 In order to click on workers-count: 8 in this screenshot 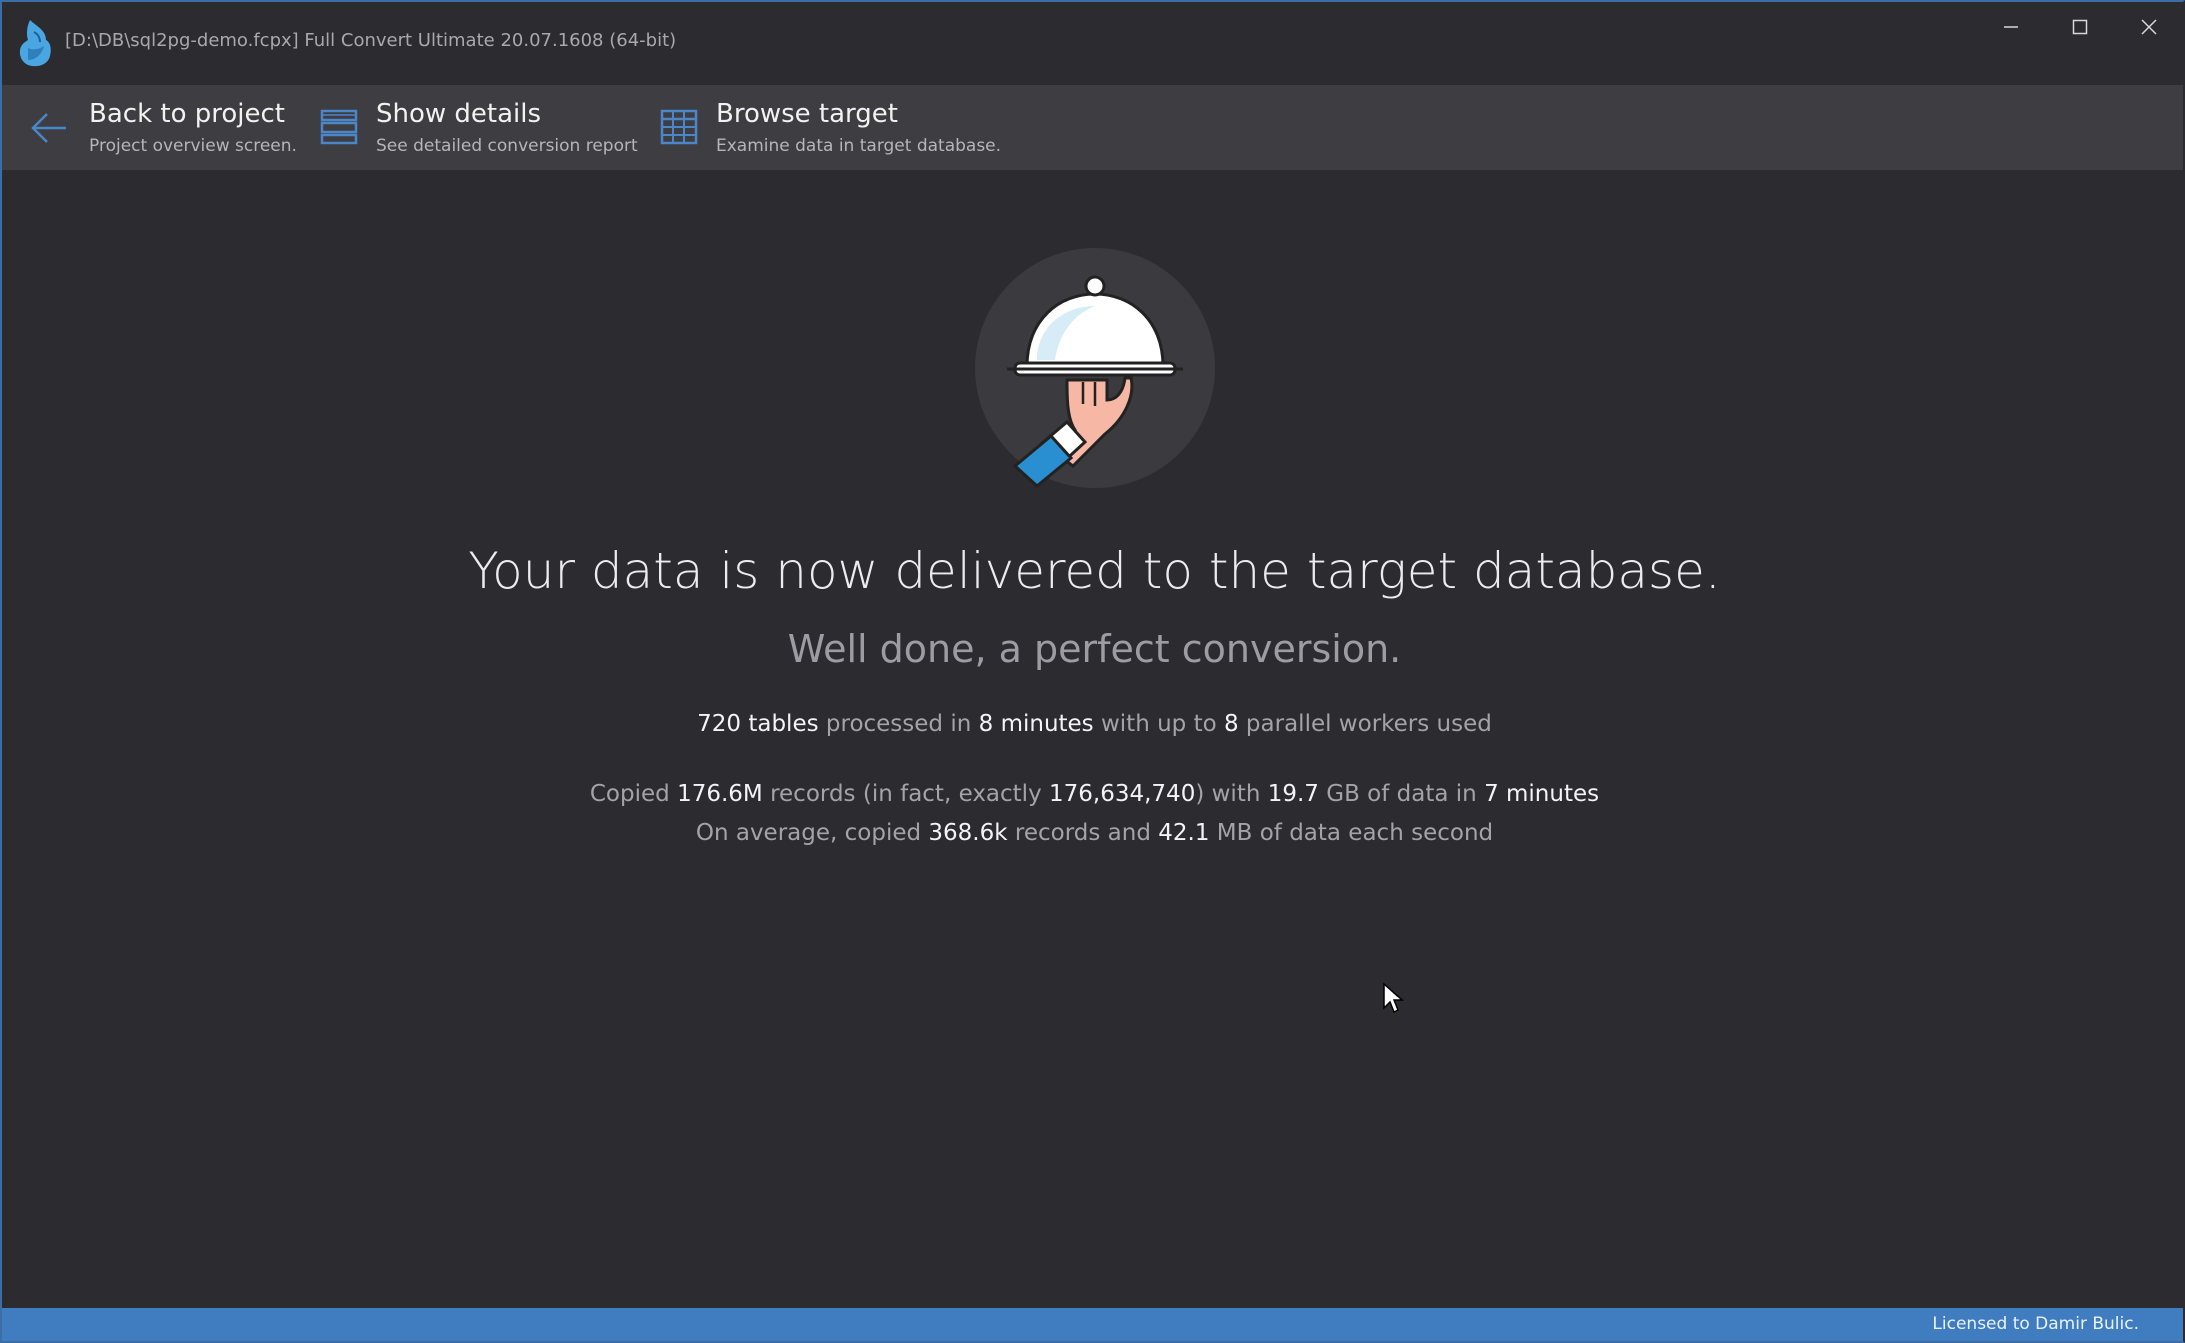, I will do `click(1231, 724)`.